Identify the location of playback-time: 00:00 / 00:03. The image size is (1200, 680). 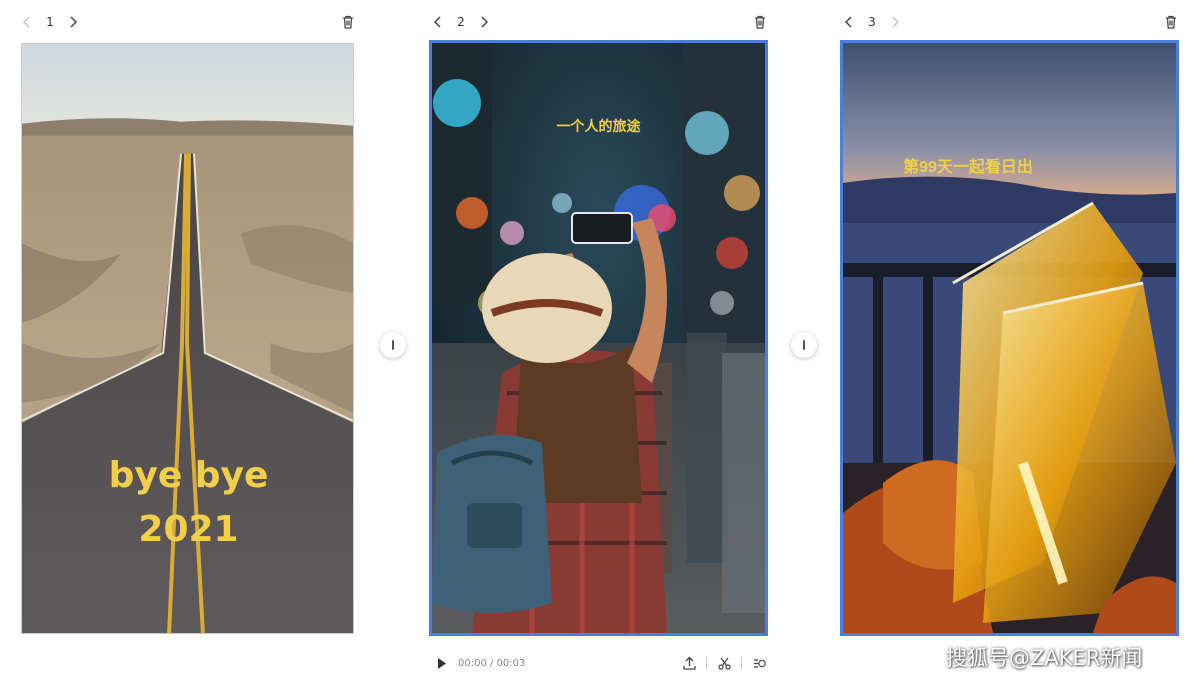
(492, 663).